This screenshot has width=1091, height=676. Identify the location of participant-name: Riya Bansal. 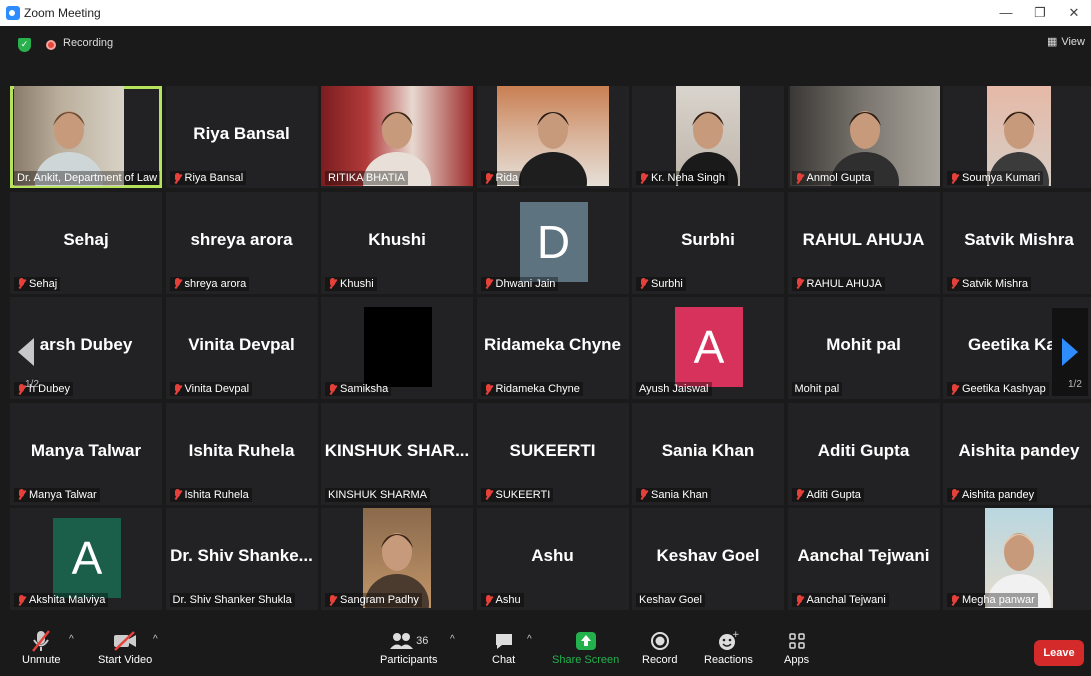
(214, 178).